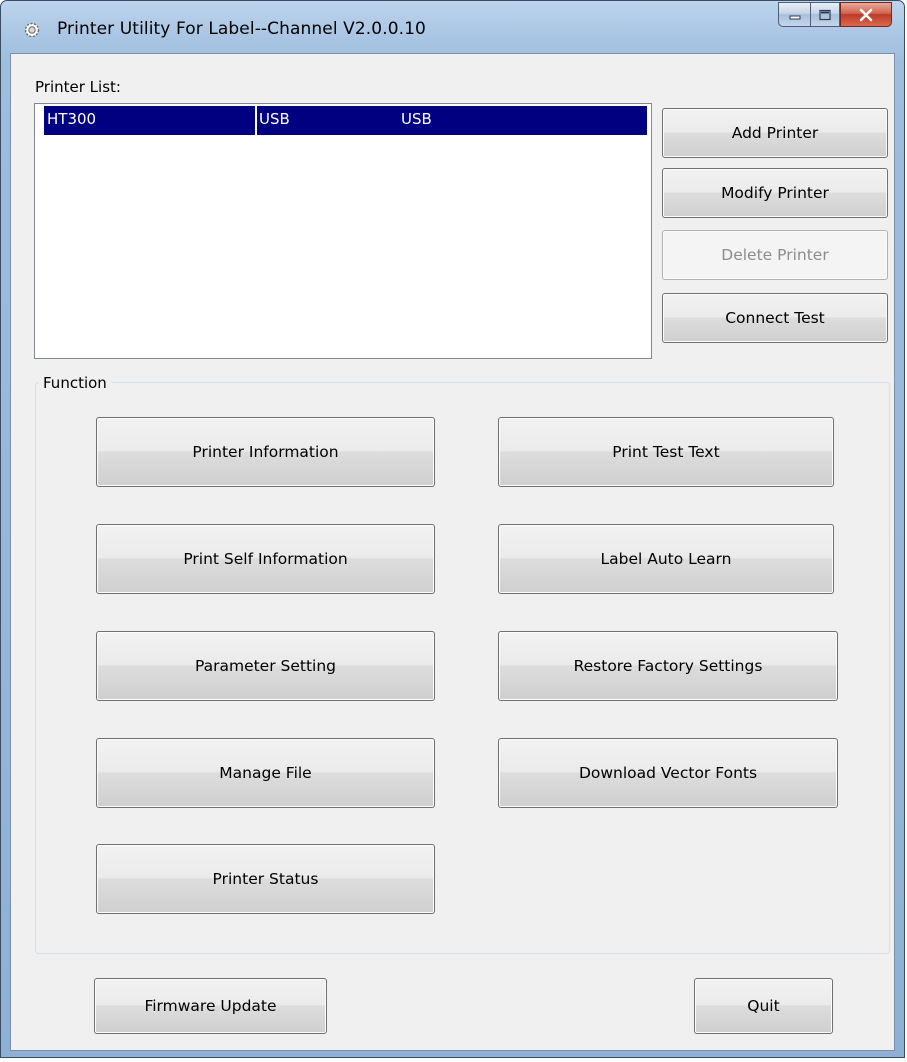 This screenshot has height=1062, width=907. I want to click on modify-printer-button: Modify Printer, so click(775, 193).